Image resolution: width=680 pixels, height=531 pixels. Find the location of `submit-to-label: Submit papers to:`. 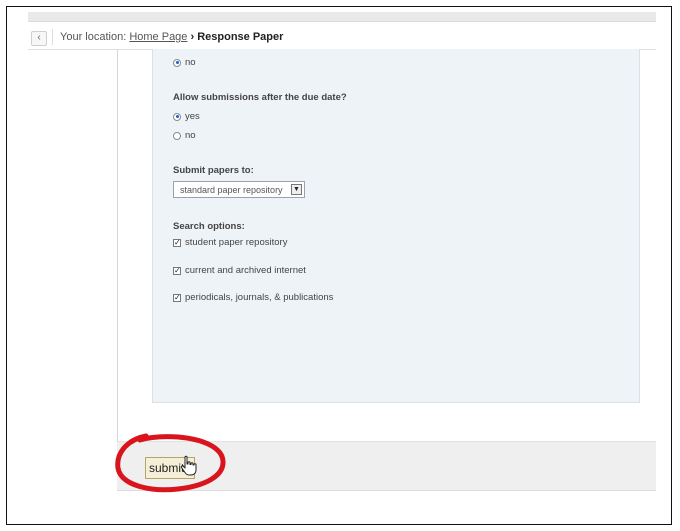

submit-to-label: Submit papers to: is located at coordinates (213, 170).